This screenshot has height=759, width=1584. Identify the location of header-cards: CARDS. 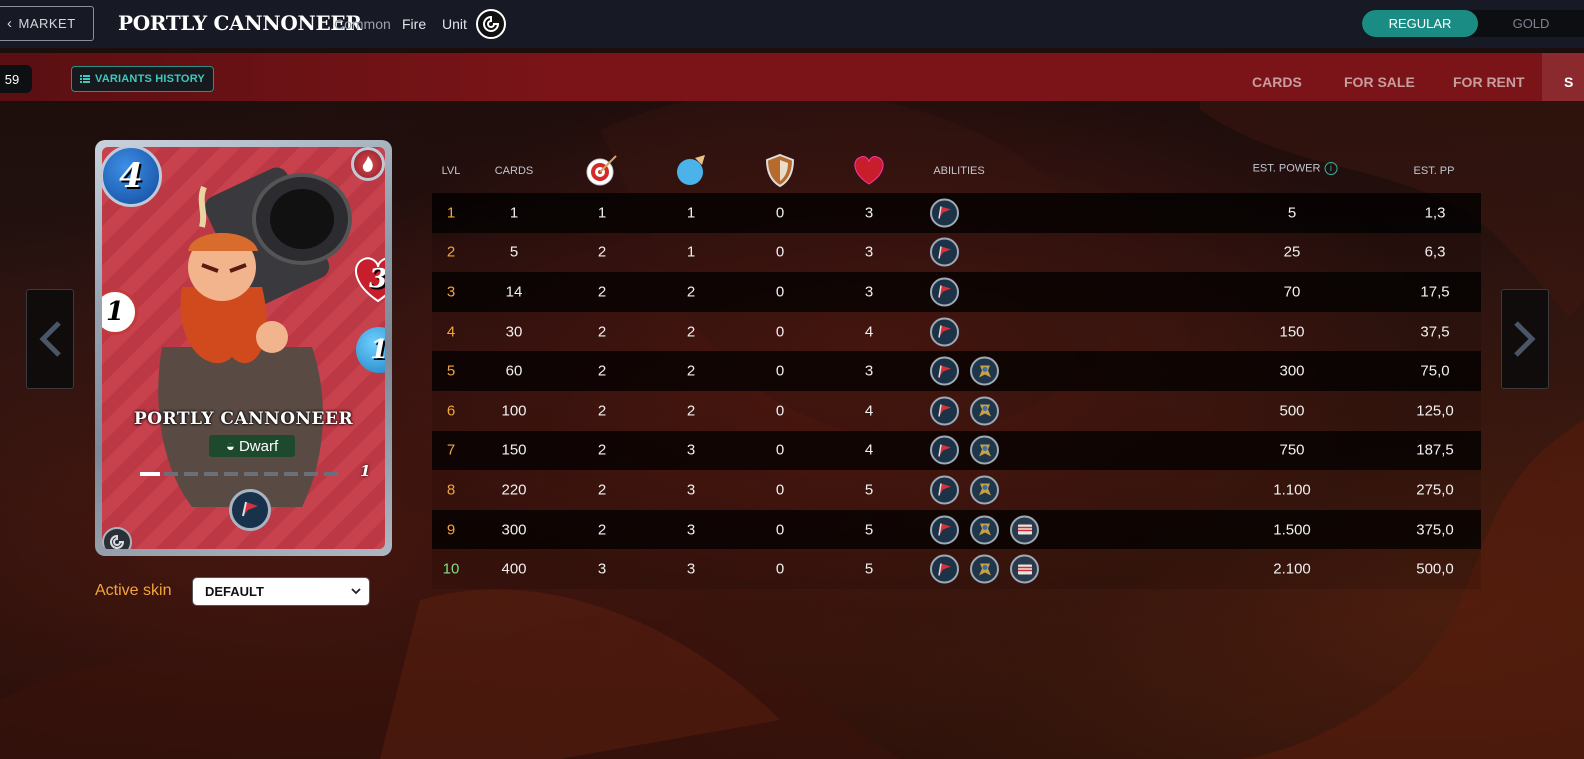
(514, 171).